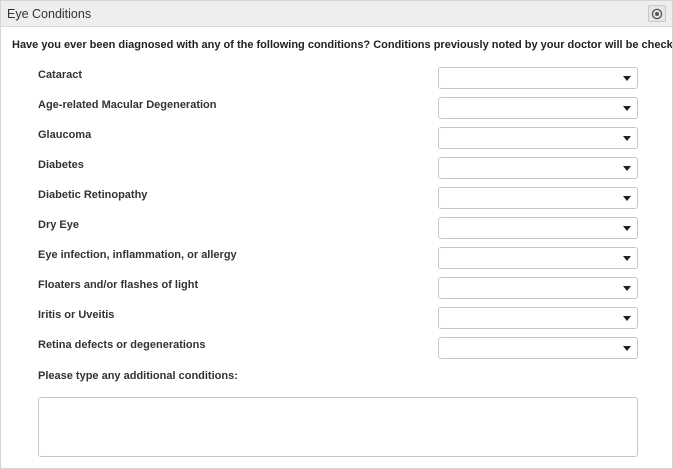 The height and width of the screenshot is (469, 673). Describe the element at coordinates (538, 348) in the screenshot. I see `condition-select-retina-defects` at that location.